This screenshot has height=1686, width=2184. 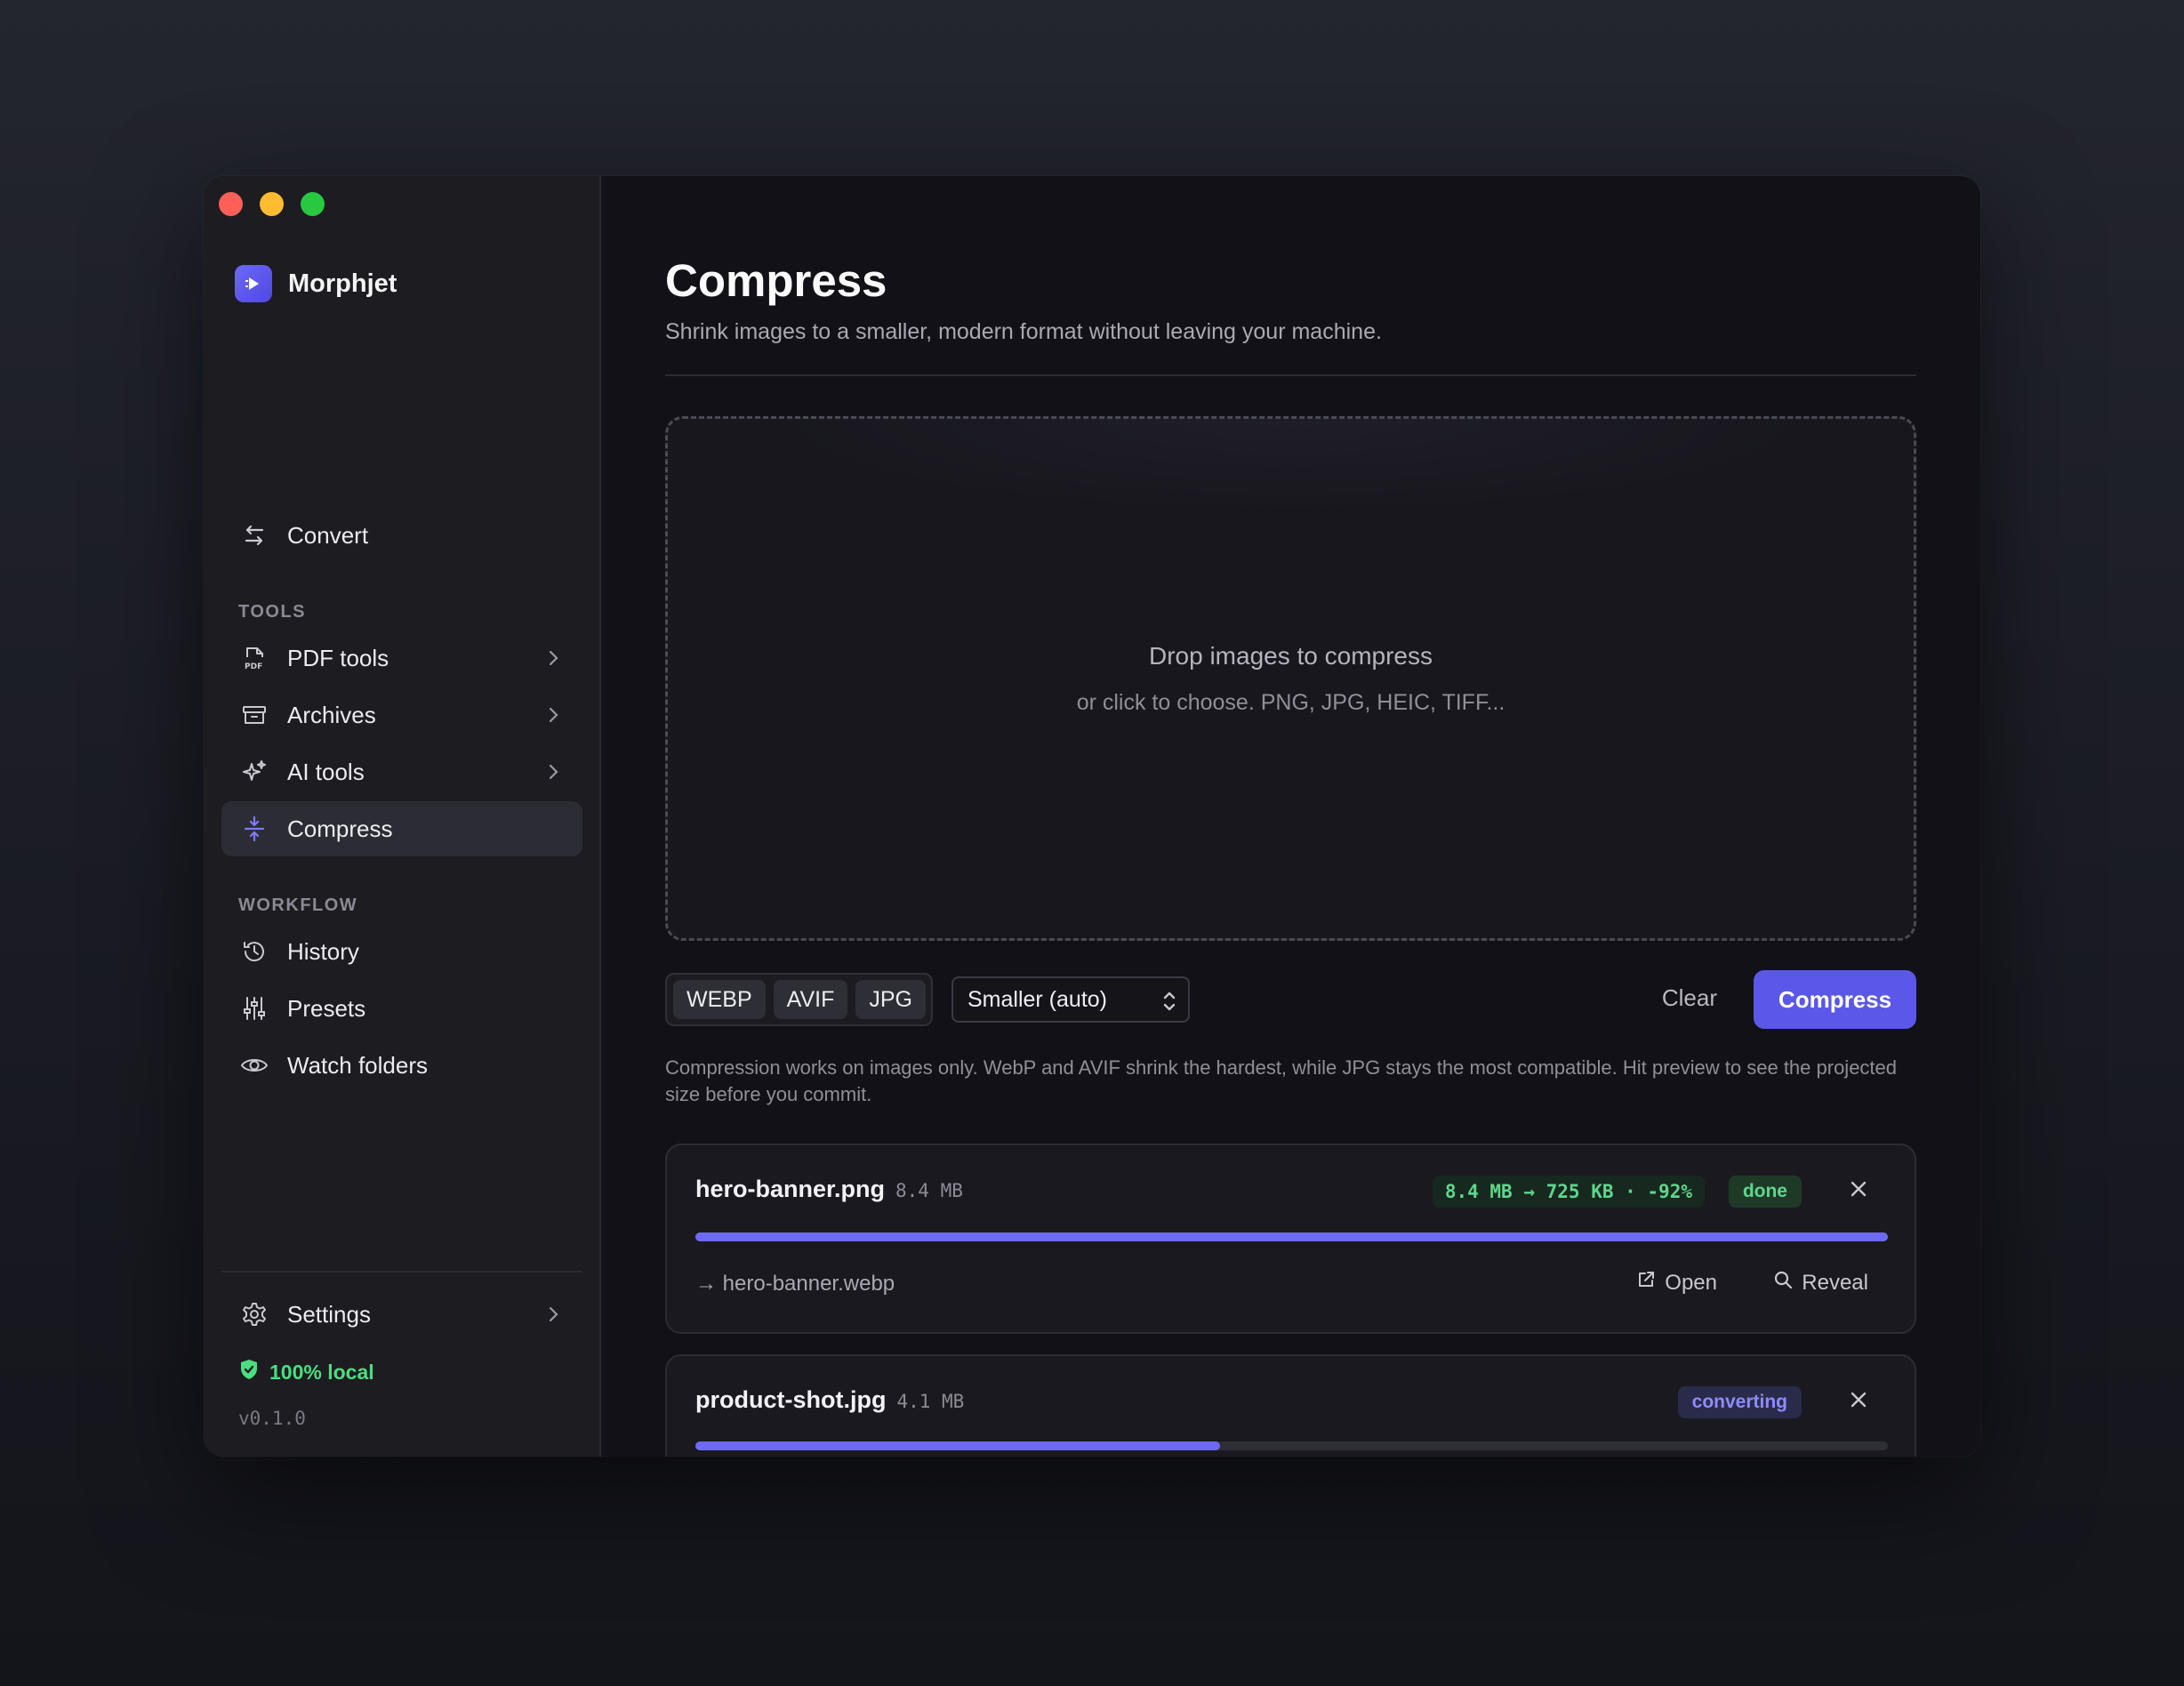 What do you see at coordinates (253, 666) in the screenshot?
I see `svg-text: PDF` at bounding box center [253, 666].